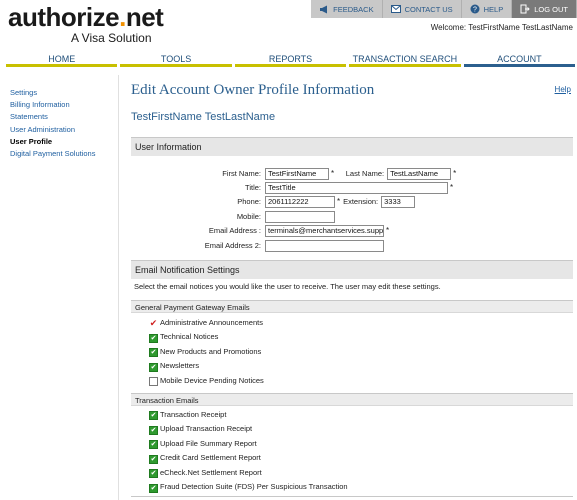  I want to click on logout-label: LOG OUT, so click(551, 9).